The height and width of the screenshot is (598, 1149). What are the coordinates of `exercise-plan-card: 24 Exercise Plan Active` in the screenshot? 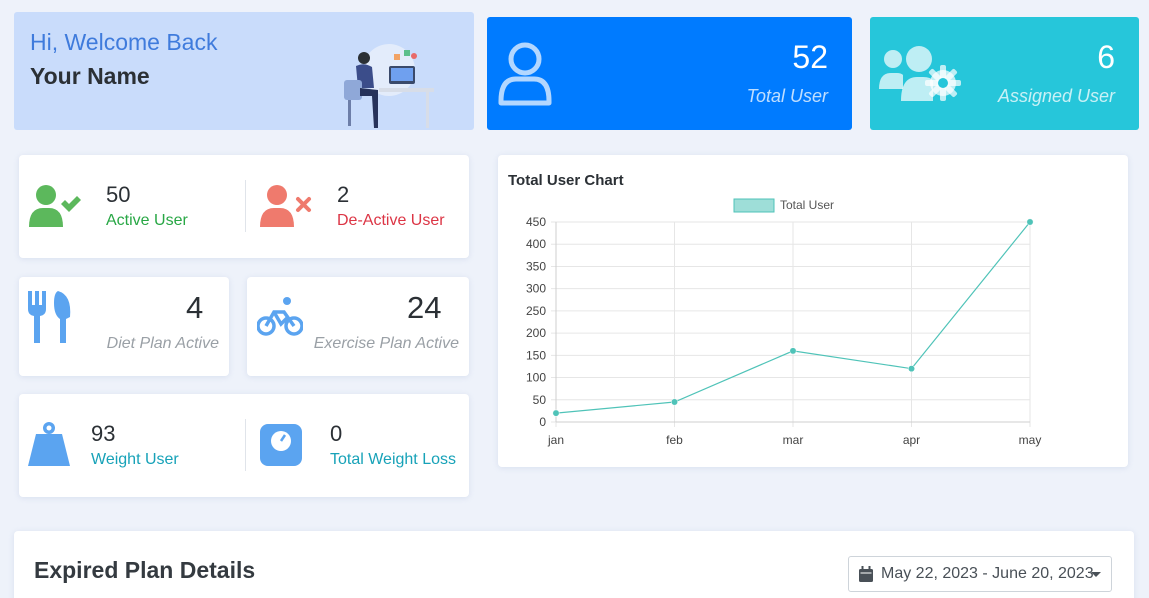 It's located at (358, 326).